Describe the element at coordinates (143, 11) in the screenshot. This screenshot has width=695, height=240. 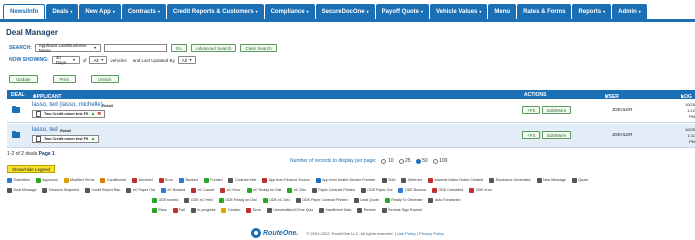
I see `nav-tab-contracts: Contracts ▾` at that location.